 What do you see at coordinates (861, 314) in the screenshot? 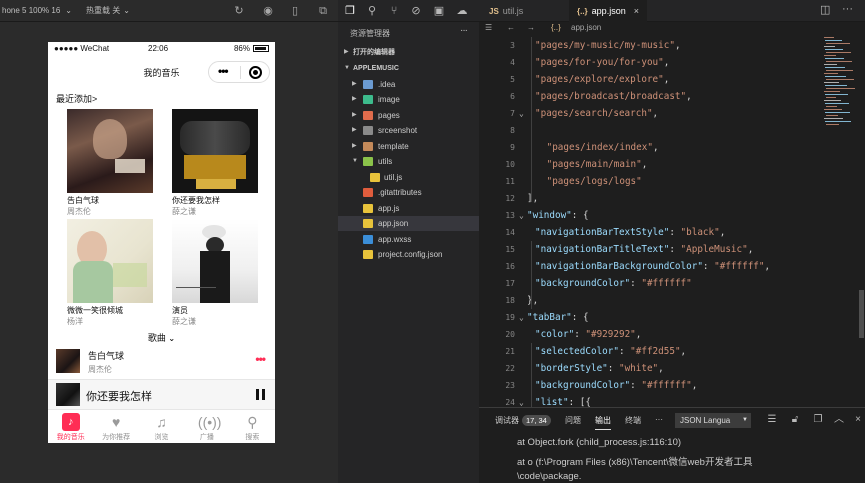
I see `scrollbar-thumb` at bounding box center [861, 314].